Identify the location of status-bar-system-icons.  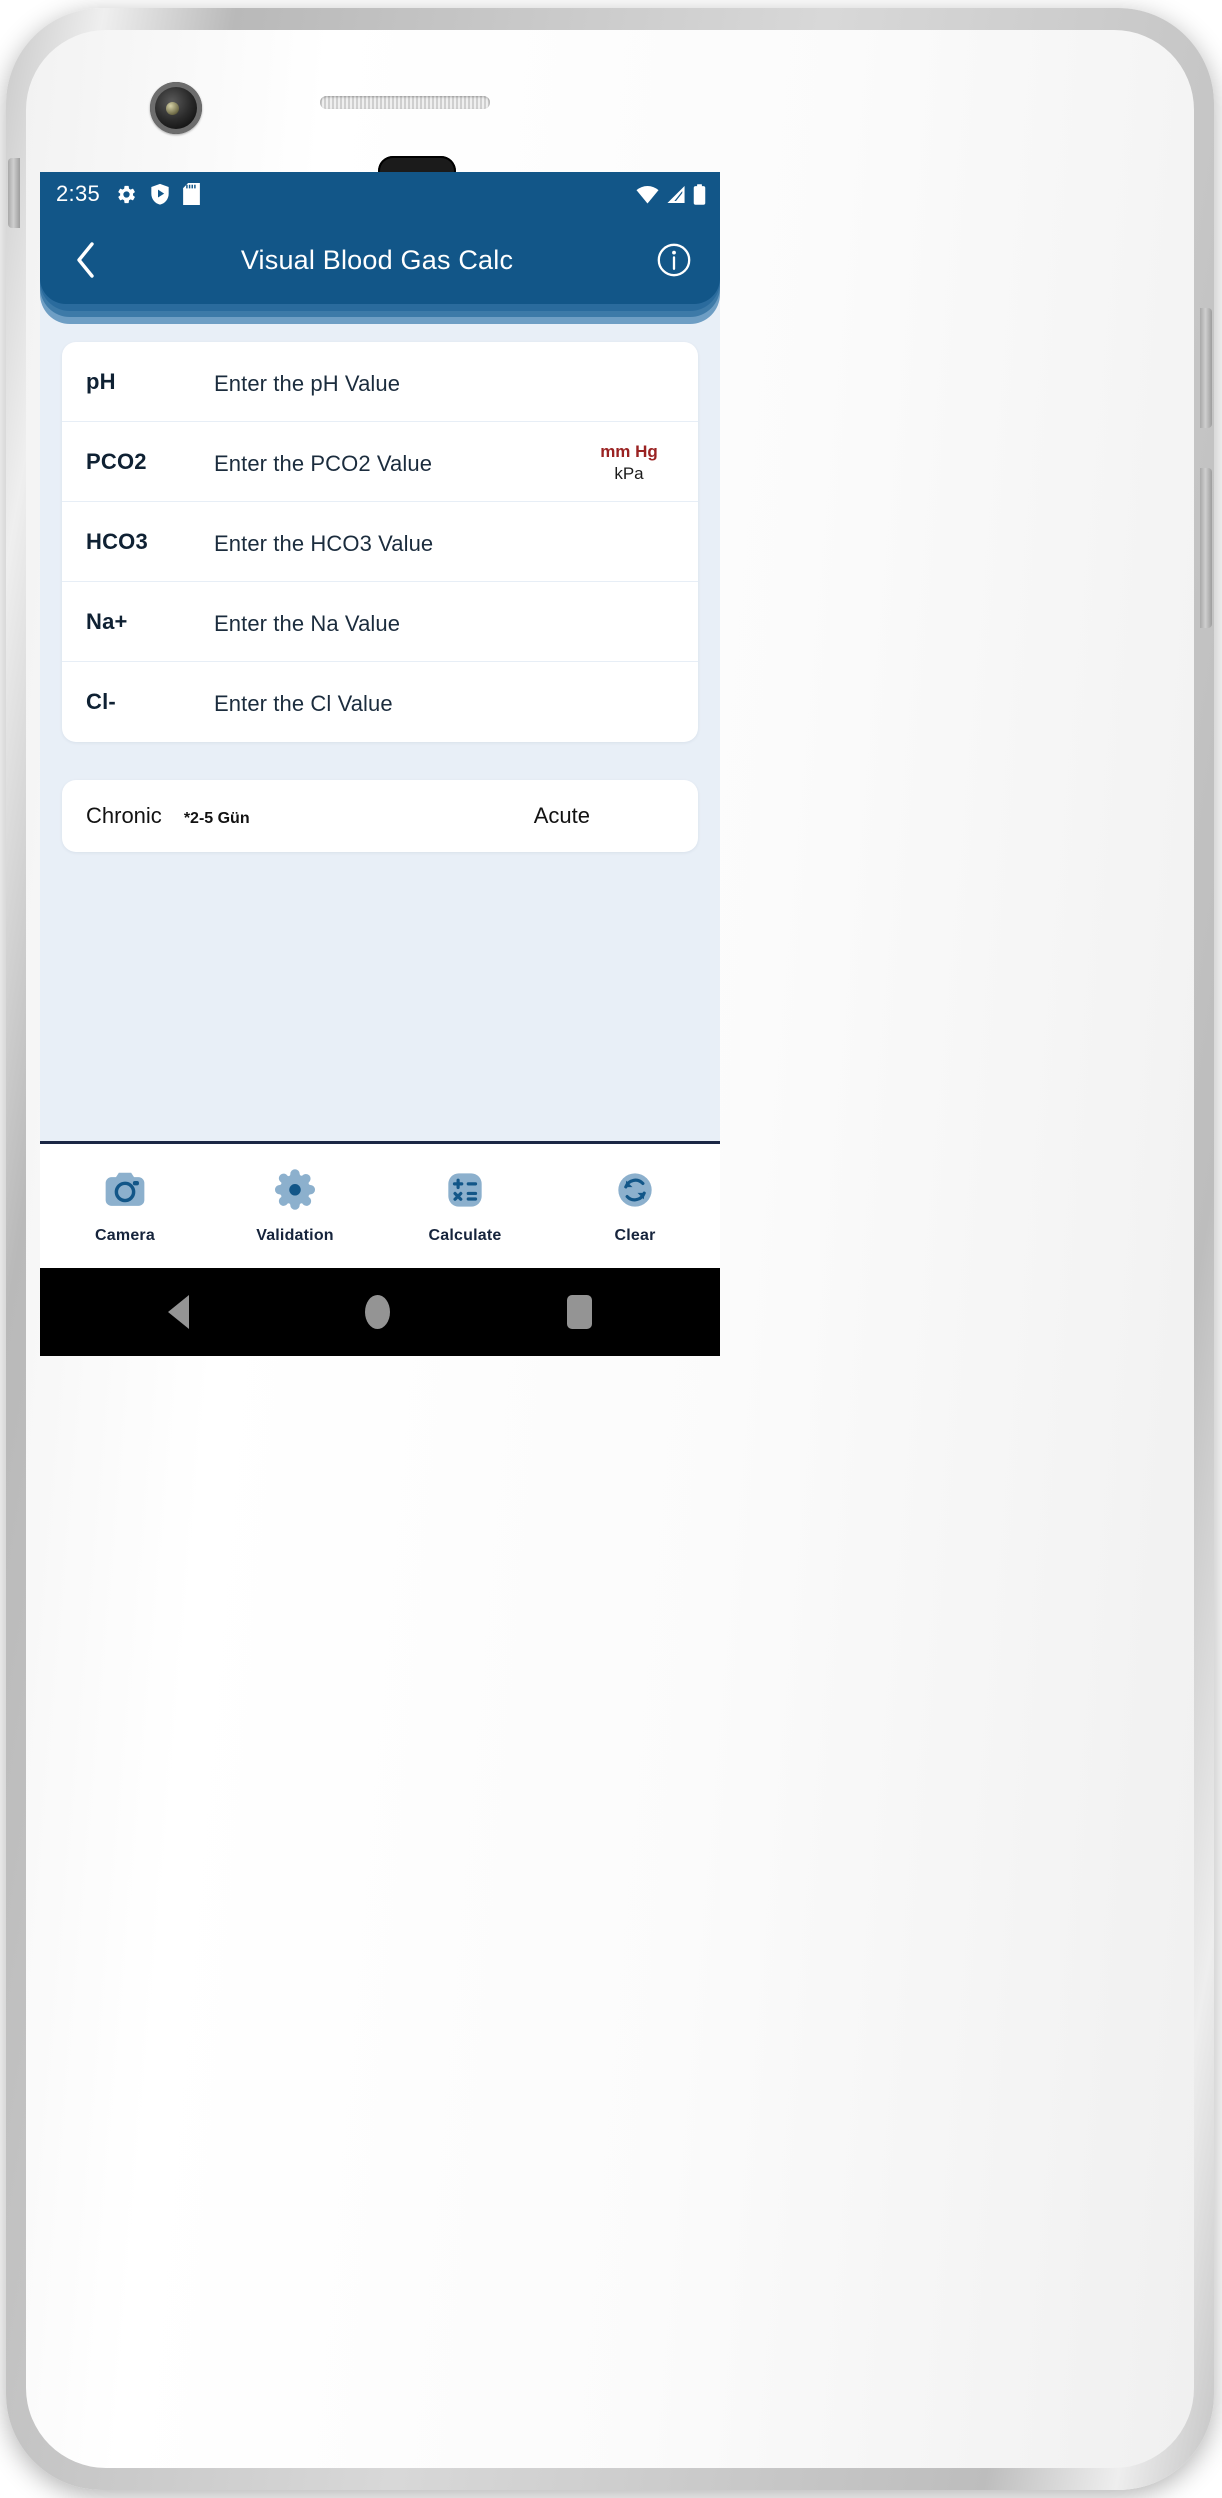
(671, 194).